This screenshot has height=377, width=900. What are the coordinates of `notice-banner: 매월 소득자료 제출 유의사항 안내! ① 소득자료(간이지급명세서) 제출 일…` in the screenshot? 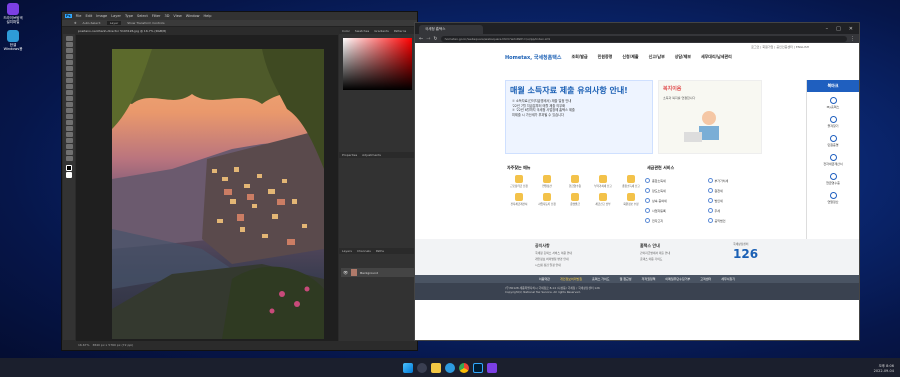 It's located at (579, 117).